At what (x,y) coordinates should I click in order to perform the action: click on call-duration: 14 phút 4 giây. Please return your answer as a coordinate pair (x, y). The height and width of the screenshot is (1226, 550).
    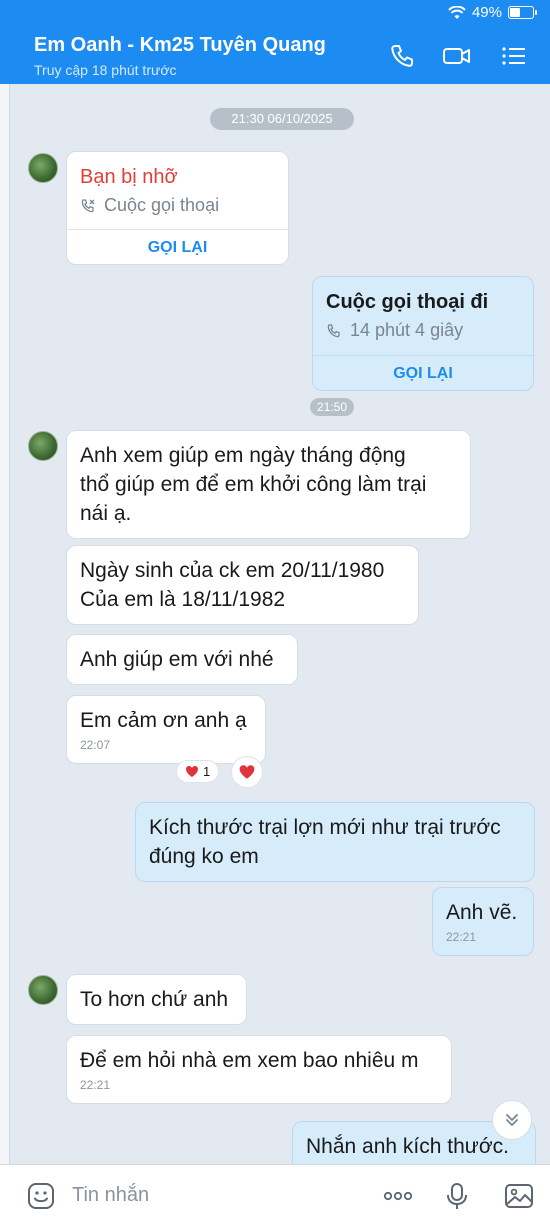
    Looking at the image, I should click on (407, 330).